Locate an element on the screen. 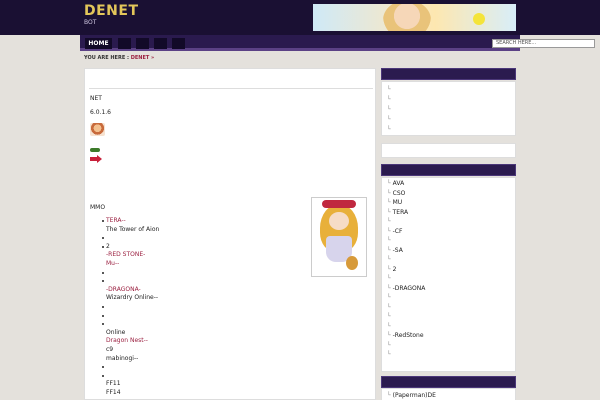 This screenshot has height=400, width=600. game-list-item: The Tower of Aion is located at coordinates (133, 229).